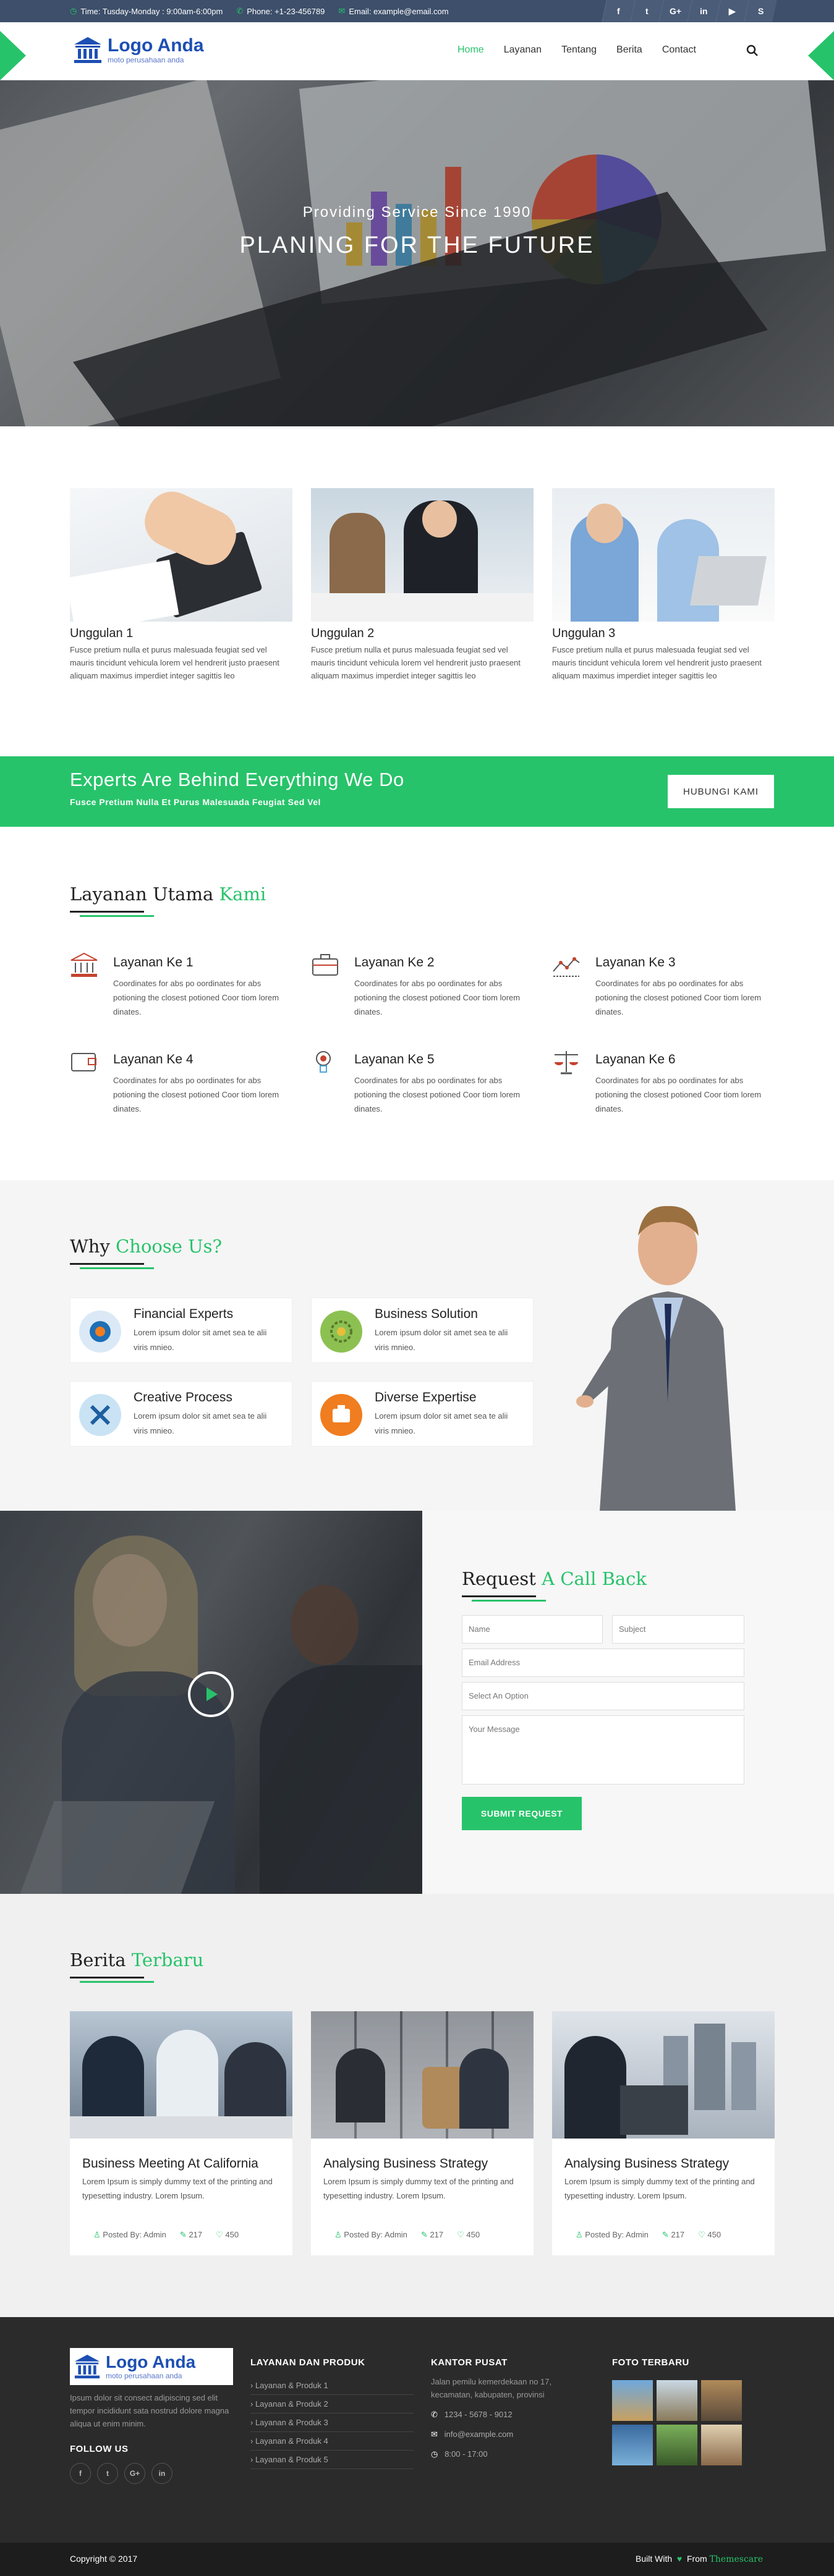  I want to click on play-video-button, so click(211, 1694).